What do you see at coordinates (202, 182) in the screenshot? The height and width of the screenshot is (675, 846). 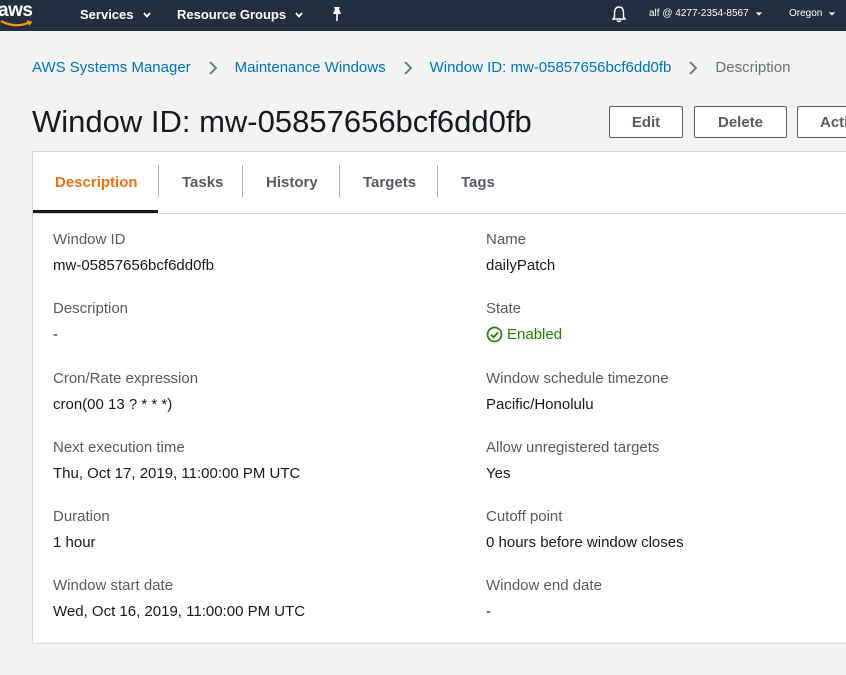 I see `tab-tasks: Tasks` at bounding box center [202, 182].